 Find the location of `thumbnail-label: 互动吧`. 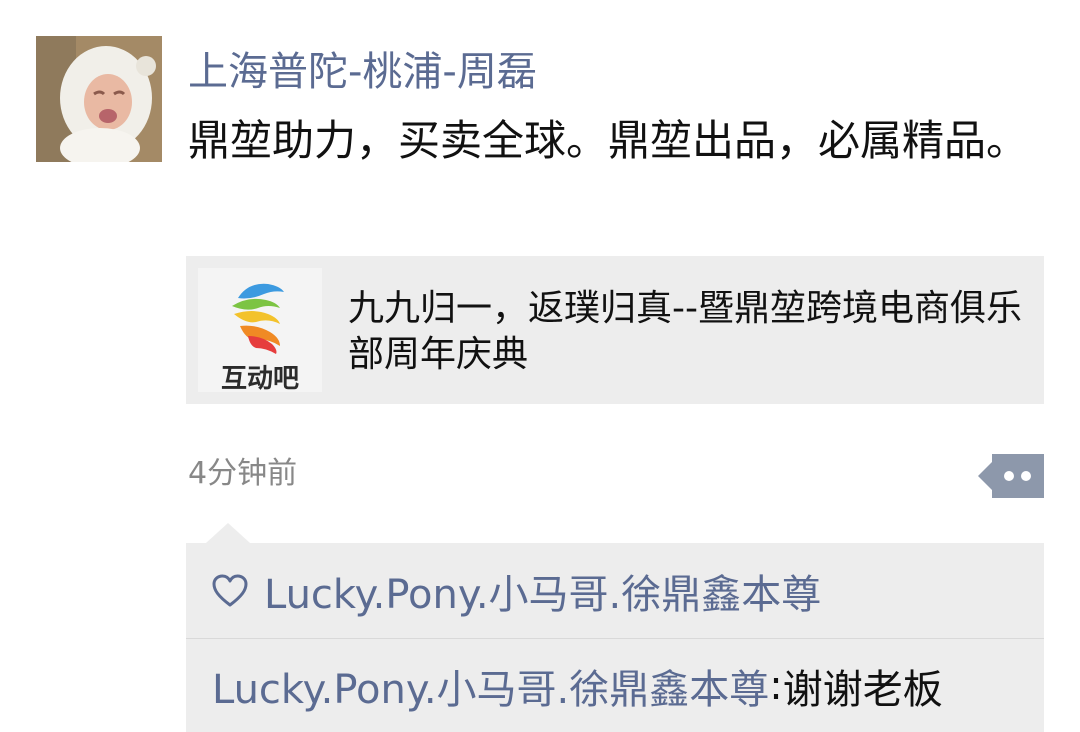

thumbnail-label: 互动吧 is located at coordinates (259, 379).